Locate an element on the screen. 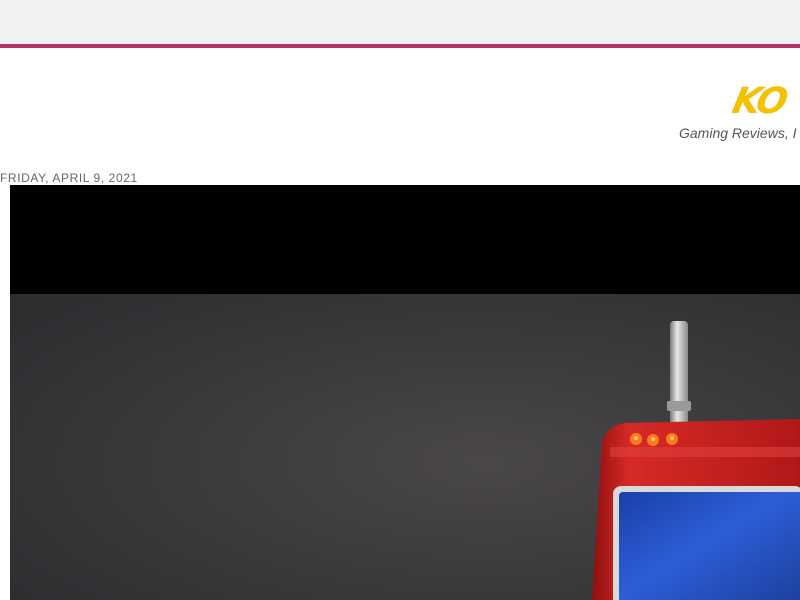  top-navigation-bar is located at coordinates (400, 22).